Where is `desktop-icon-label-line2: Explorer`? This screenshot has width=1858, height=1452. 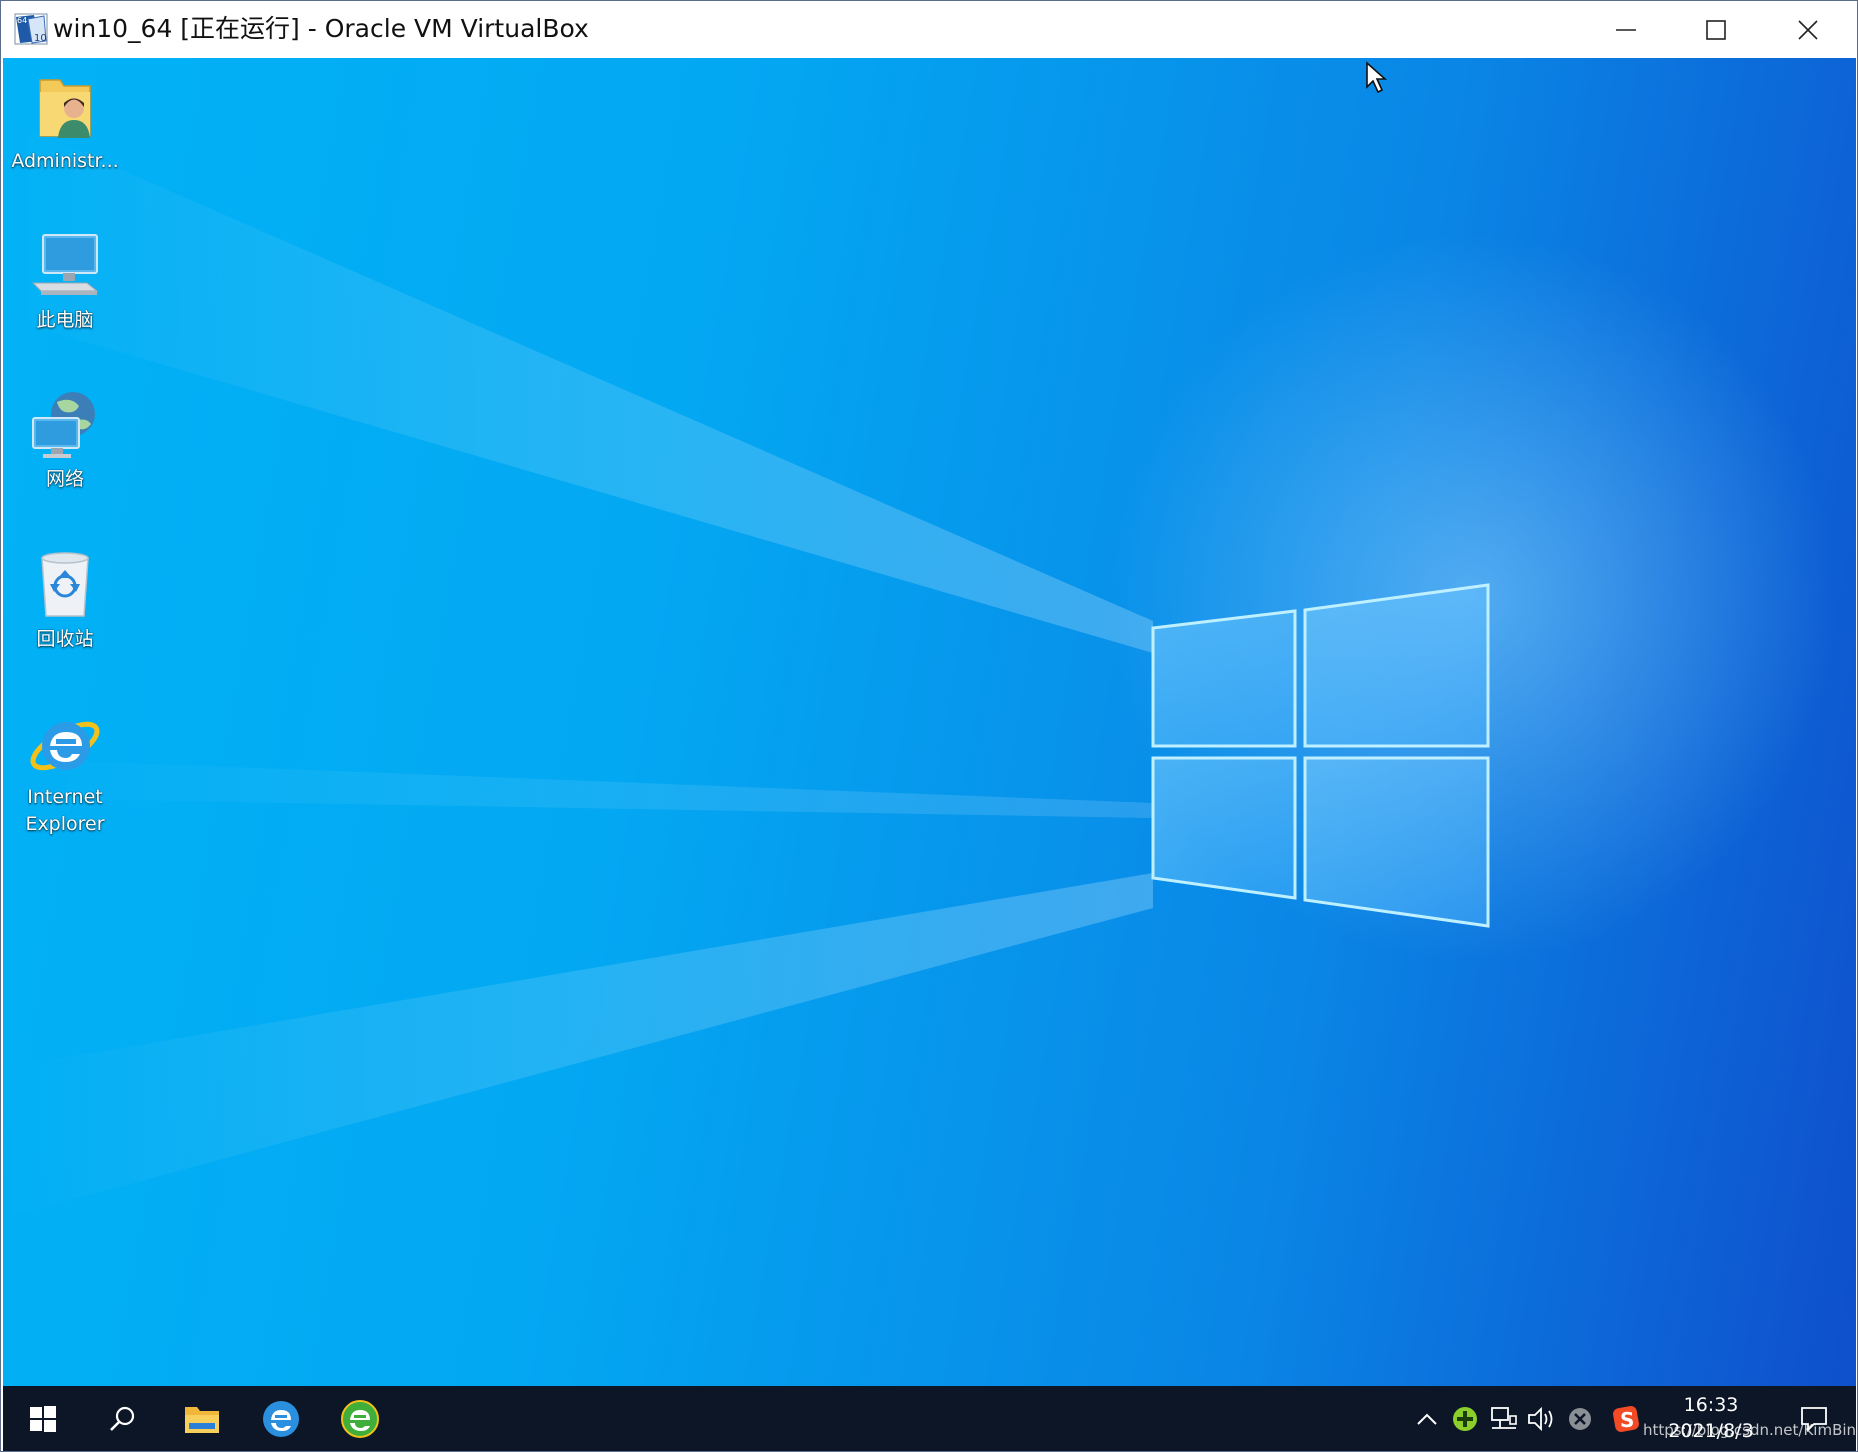 desktop-icon-label-line2: Explorer is located at coordinates (65, 824).